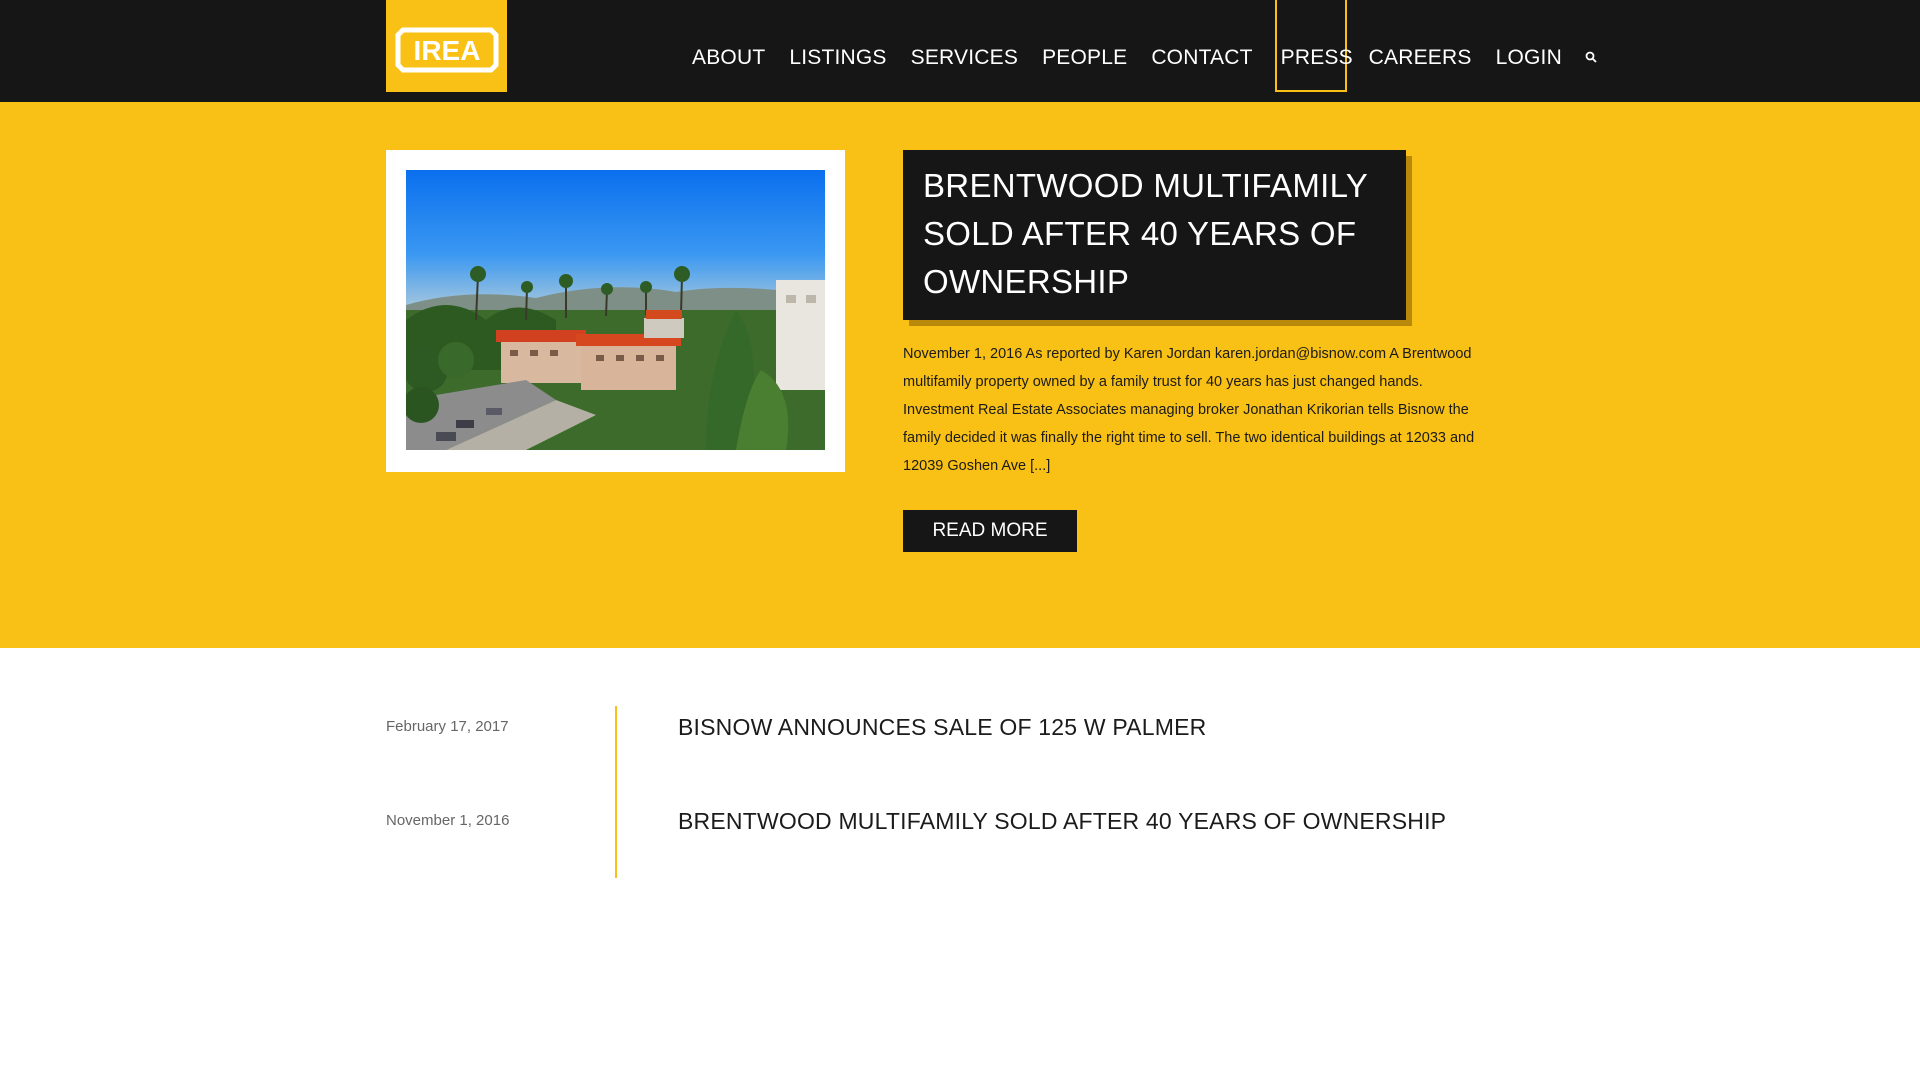 Image resolution: width=1920 pixels, height=1080 pixels. What do you see at coordinates (942, 727) in the screenshot?
I see `press-title-link: BISNOW ANNOUNCES SALE OF 125 W PALMER` at bounding box center [942, 727].